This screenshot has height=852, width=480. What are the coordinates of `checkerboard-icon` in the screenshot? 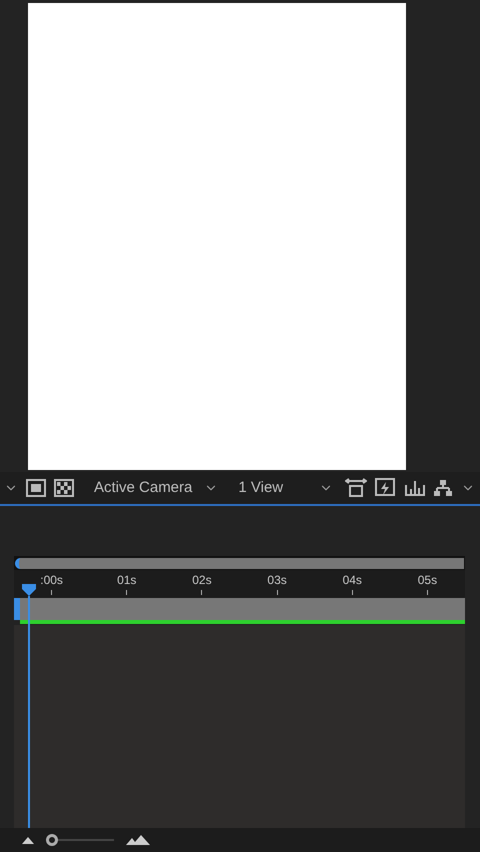 It's located at (64, 488).